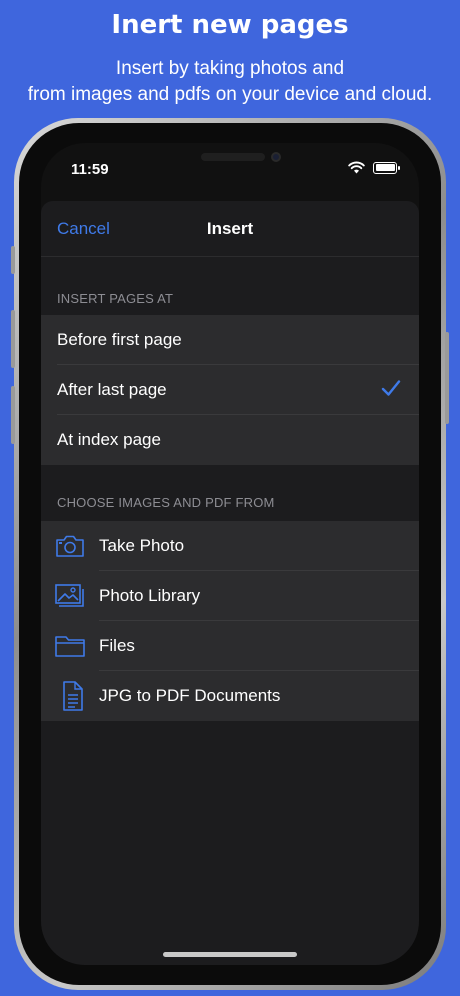 This screenshot has height=996, width=460. I want to click on option-before-first-page: Before first page, so click(230, 340).